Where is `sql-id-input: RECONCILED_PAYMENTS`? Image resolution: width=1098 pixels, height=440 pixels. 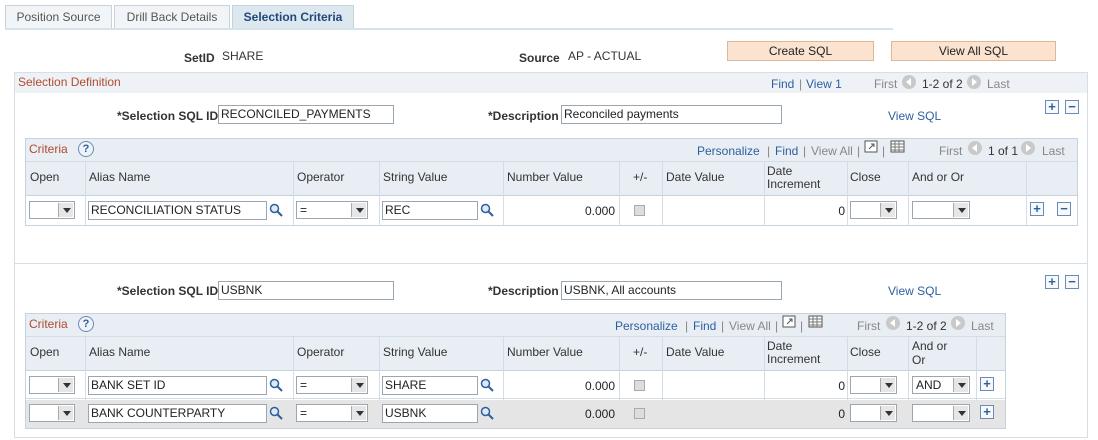
sql-id-input: RECONCILED_PAYMENTS is located at coordinates (306, 114).